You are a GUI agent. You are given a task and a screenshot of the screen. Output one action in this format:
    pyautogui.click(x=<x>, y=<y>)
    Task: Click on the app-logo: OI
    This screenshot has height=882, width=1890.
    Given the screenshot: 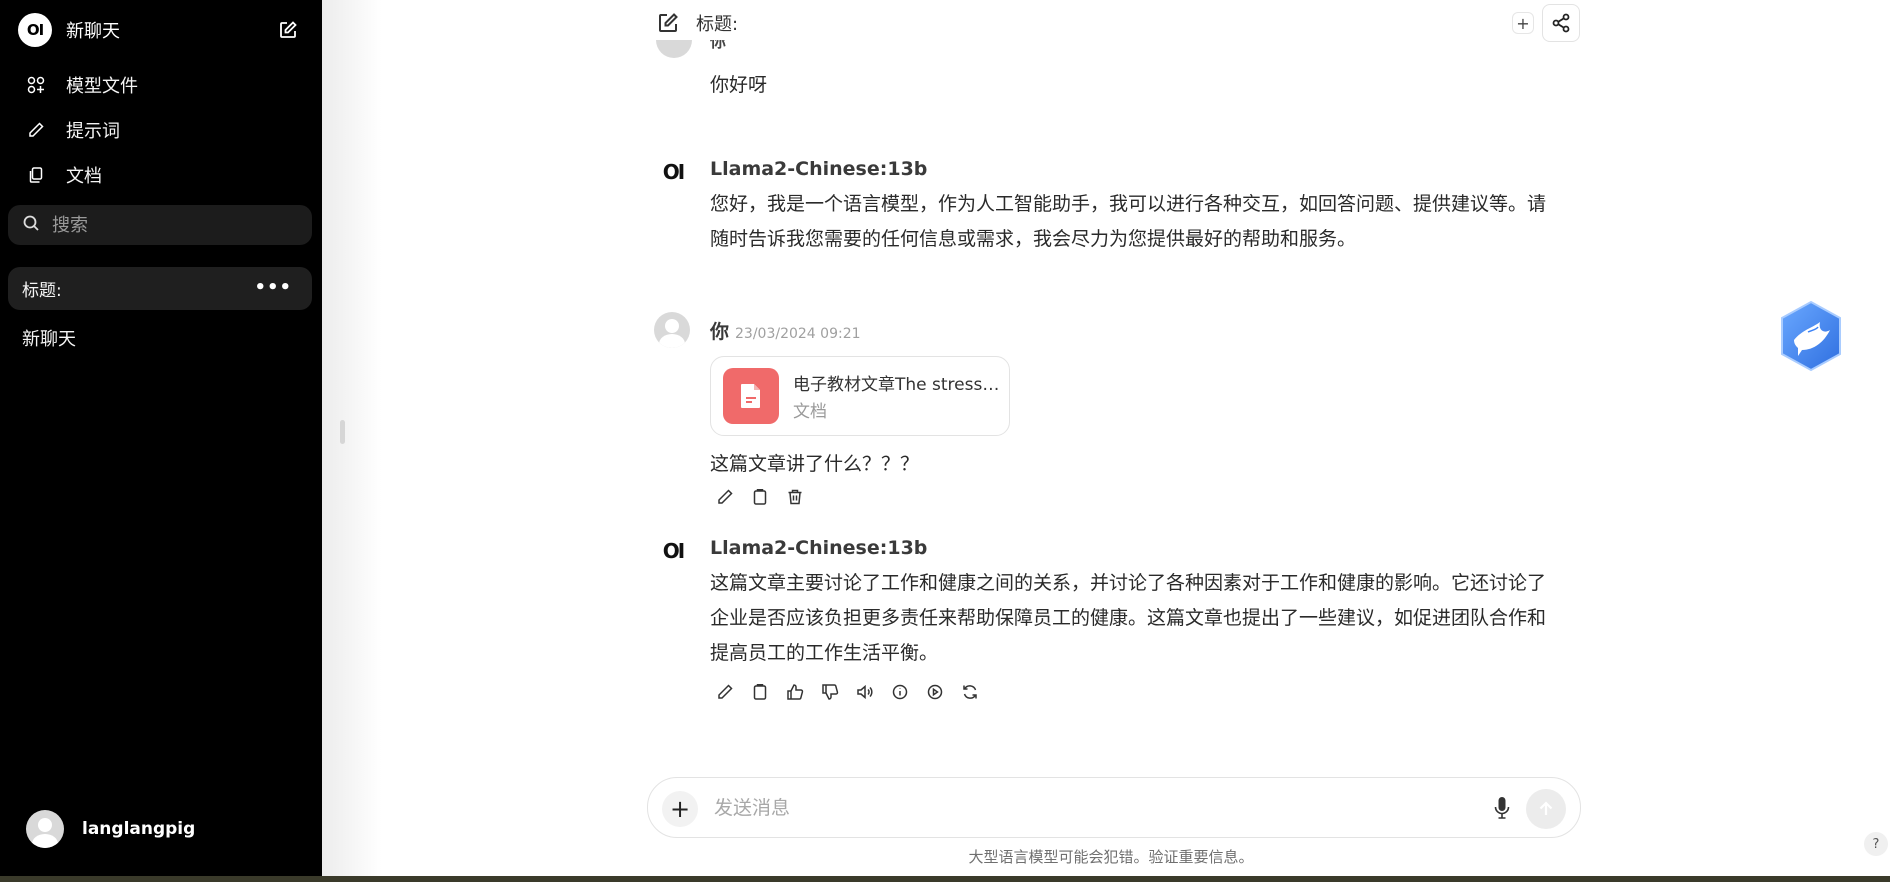 What is the action you would take?
    pyautogui.click(x=35, y=30)
    